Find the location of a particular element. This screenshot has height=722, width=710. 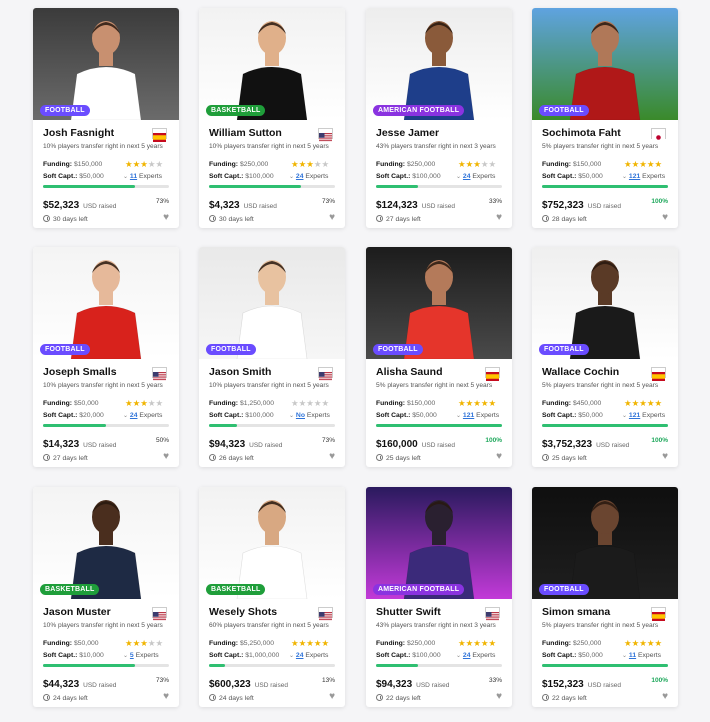

player-name: Joseph Smalls is located at coordinates (80, 372).